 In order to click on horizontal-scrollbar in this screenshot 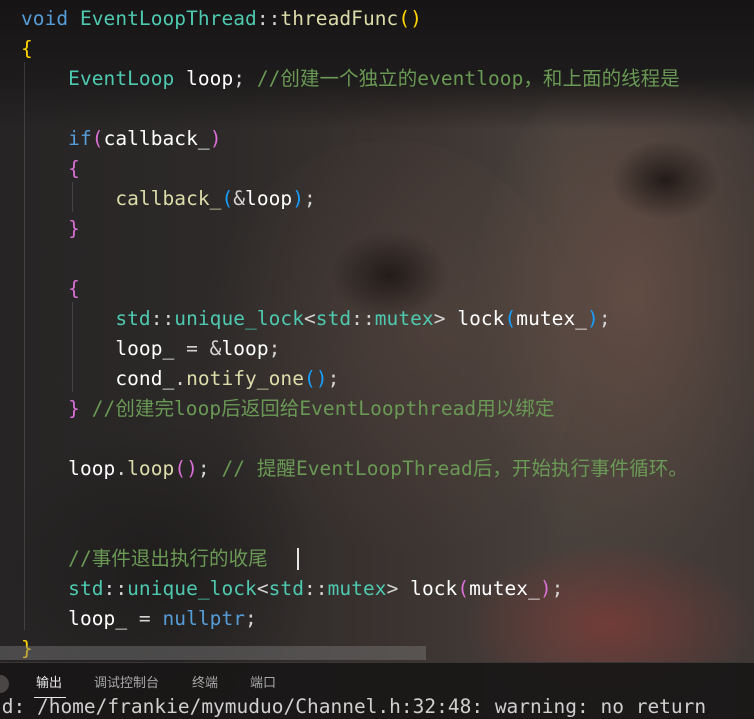, I will do `click(213, 653)`.